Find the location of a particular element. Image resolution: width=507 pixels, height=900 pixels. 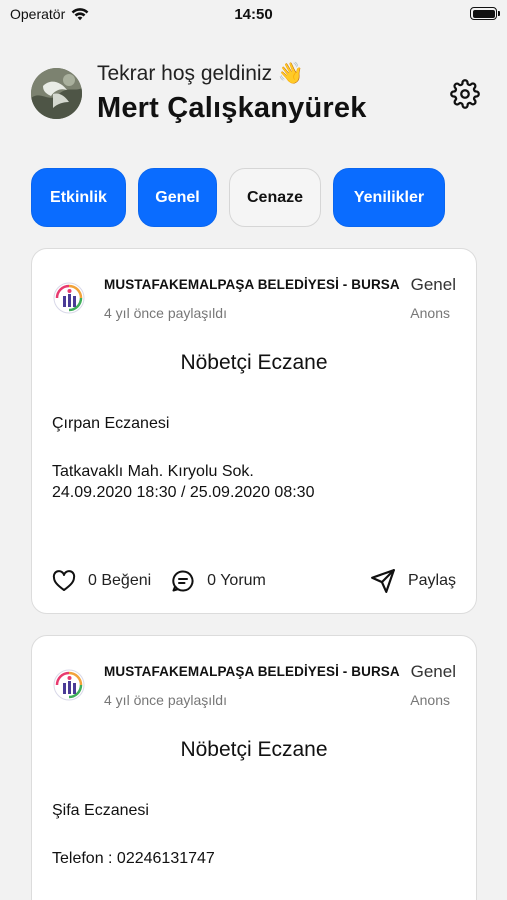

tab-label: Genel is located at coordinates (177, 197).